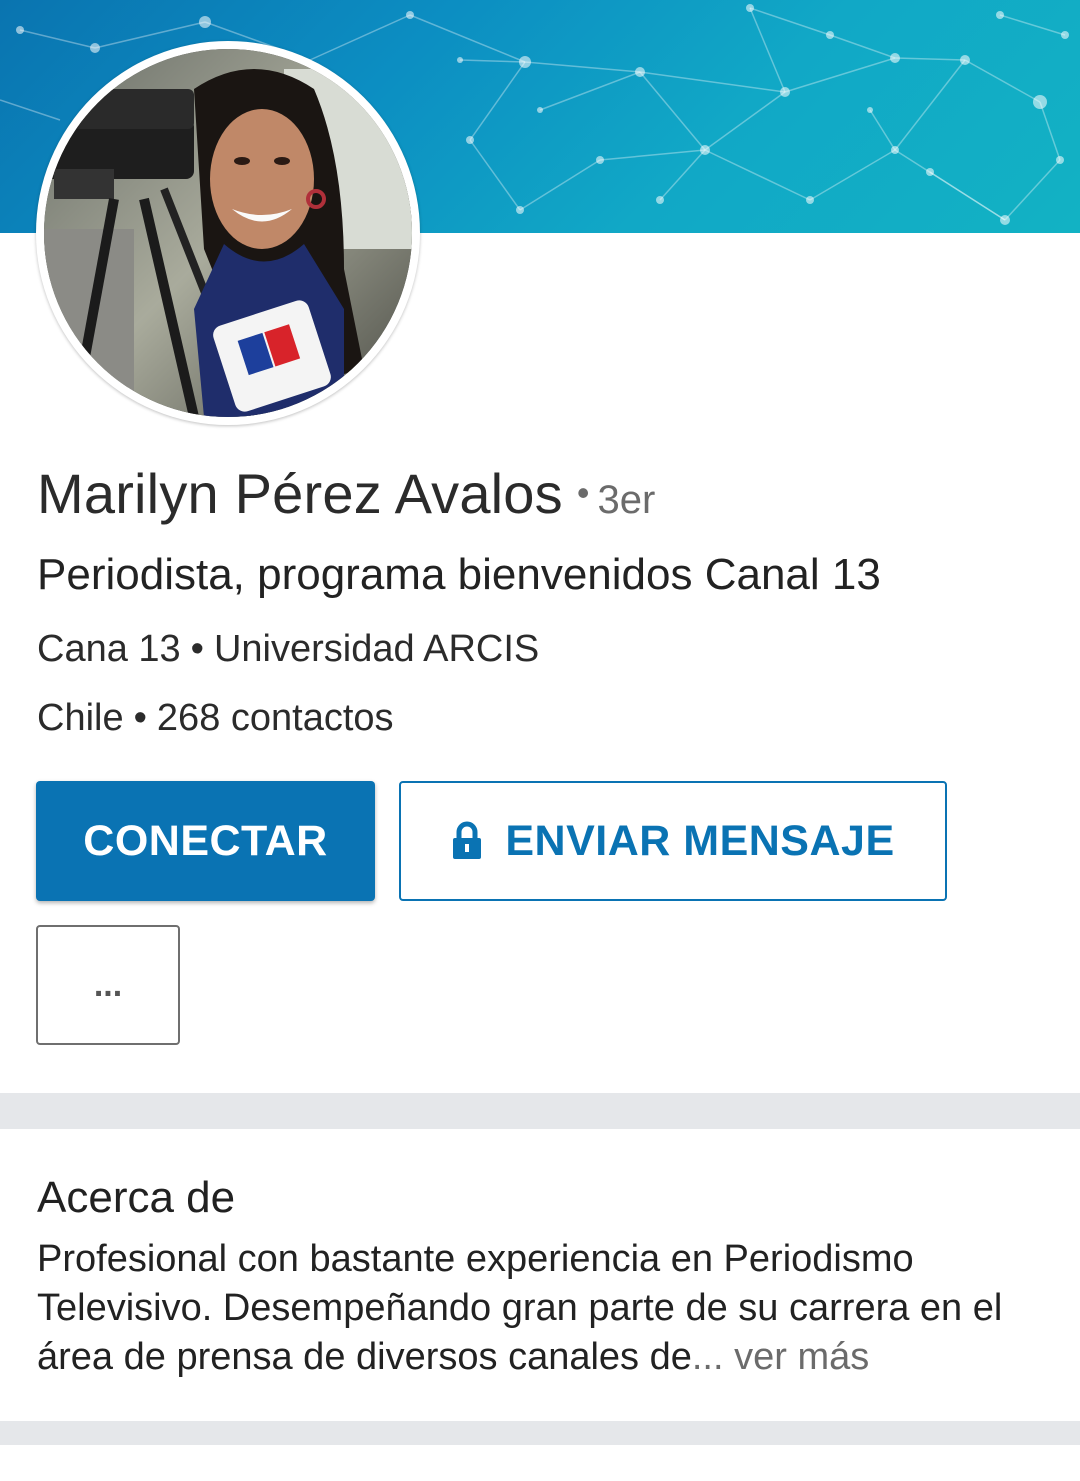 This screenshot has width=1080, height=1481. What do you see at coordinates (80, 718) in the screenshot?
I see `profile-location: Chile` at bounding box center [80, 718].